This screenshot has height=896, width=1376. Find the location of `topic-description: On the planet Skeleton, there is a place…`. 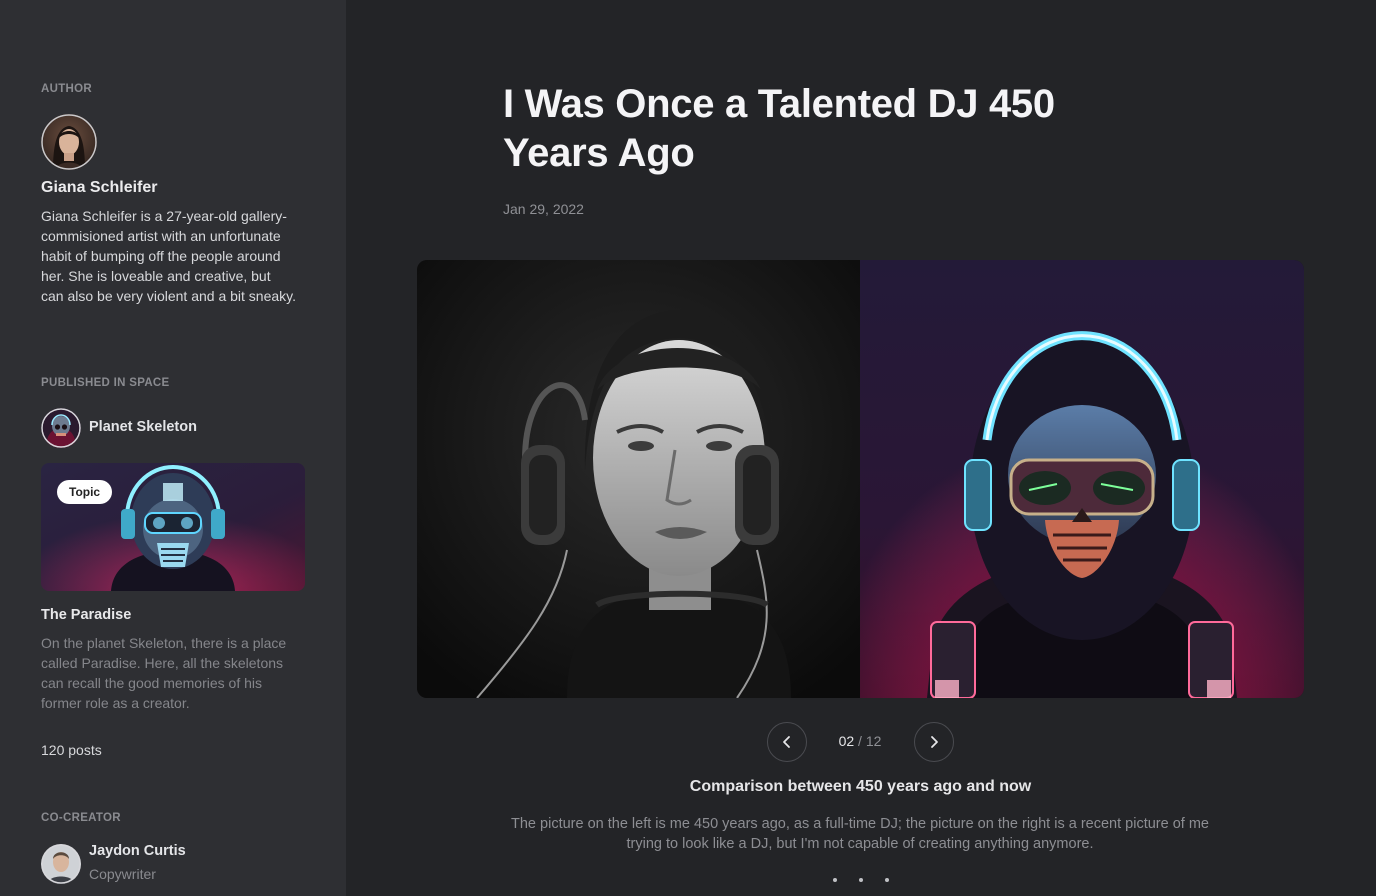

topic-description: On the planet Skeleton, there is a place… is located at coordinates (164, 673).